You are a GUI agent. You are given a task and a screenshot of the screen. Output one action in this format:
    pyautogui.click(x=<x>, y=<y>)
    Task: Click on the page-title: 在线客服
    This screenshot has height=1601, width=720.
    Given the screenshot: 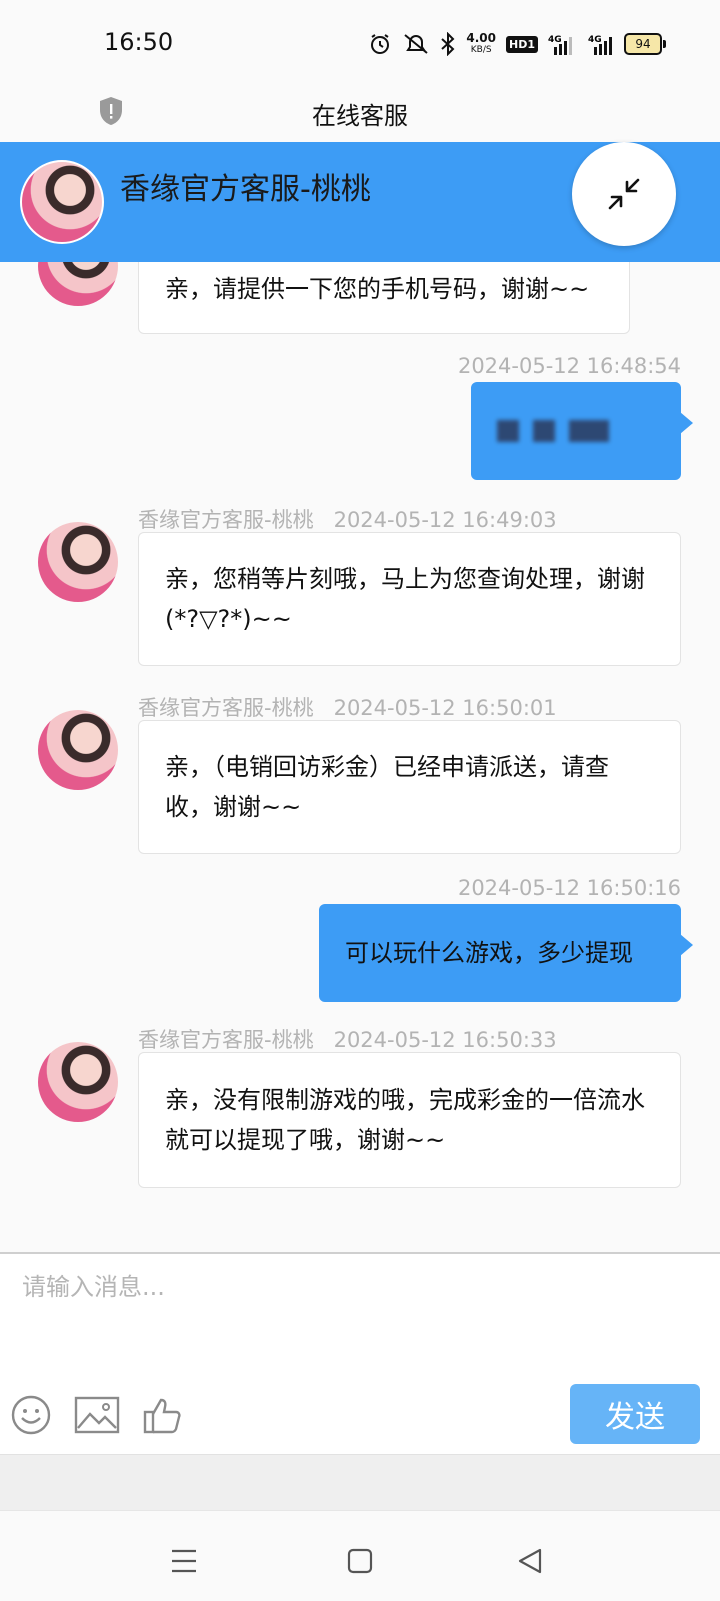 What is the action you would take?
    pyautogui.click(x=360, y=116)
    